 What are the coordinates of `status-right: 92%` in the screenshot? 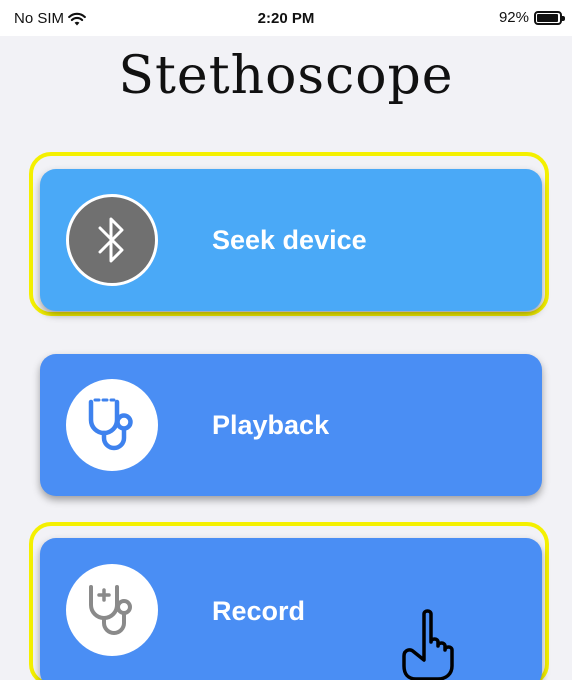 It's located at (531, 17).